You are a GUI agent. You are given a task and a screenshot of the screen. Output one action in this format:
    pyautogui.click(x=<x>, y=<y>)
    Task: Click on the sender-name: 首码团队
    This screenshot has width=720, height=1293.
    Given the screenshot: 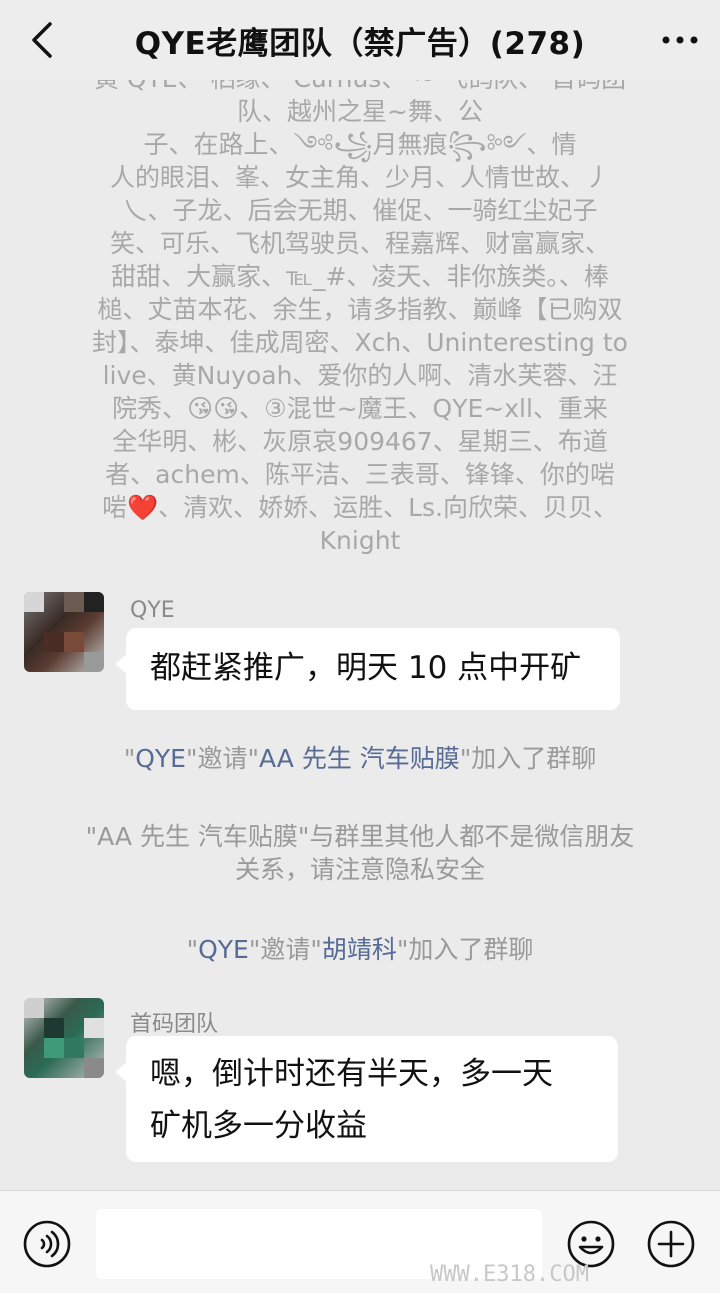 What is the action you would take?
    pyautogui.click(x=174, y=1024)
    